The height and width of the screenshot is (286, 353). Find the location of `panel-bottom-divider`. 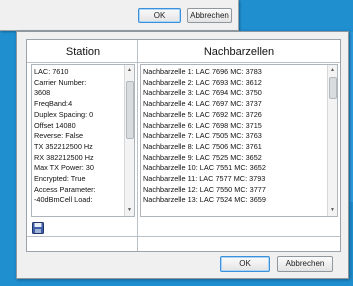

panel-bottom-divider is located at coordinates (183, 236).